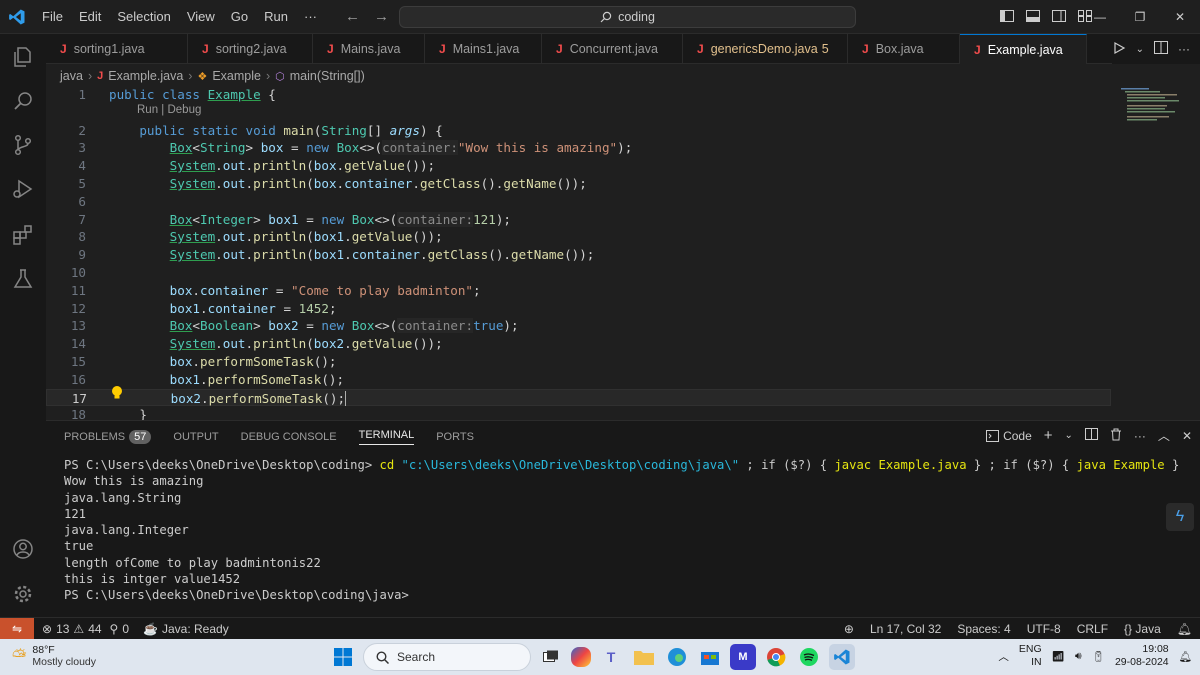  I want to click on vs-app-icon: M, so click(743, 657).